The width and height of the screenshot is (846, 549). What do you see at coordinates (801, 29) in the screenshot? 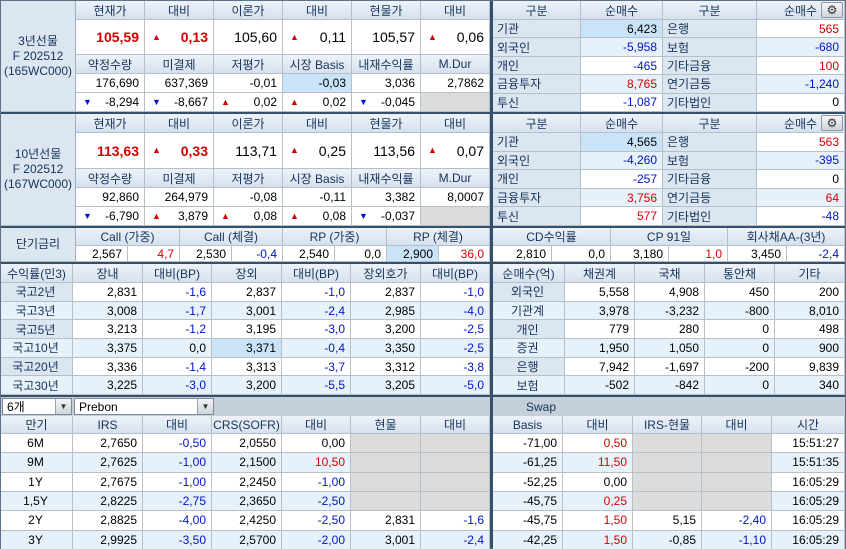
I see `netbuy-cell: 565` at bounding box center [801, 29].